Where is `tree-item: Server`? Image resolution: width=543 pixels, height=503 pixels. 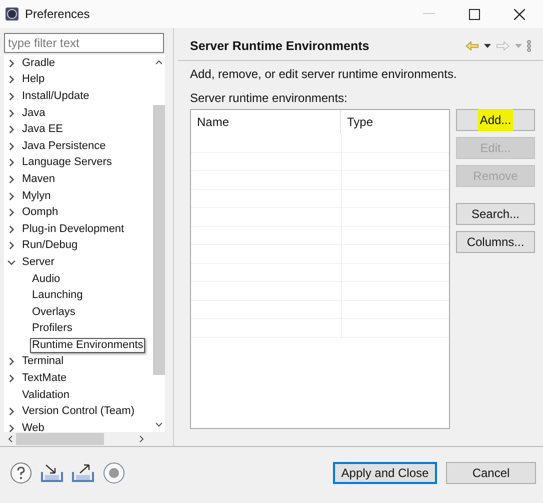 tree-item: Server is located at coordinates (38, 262).